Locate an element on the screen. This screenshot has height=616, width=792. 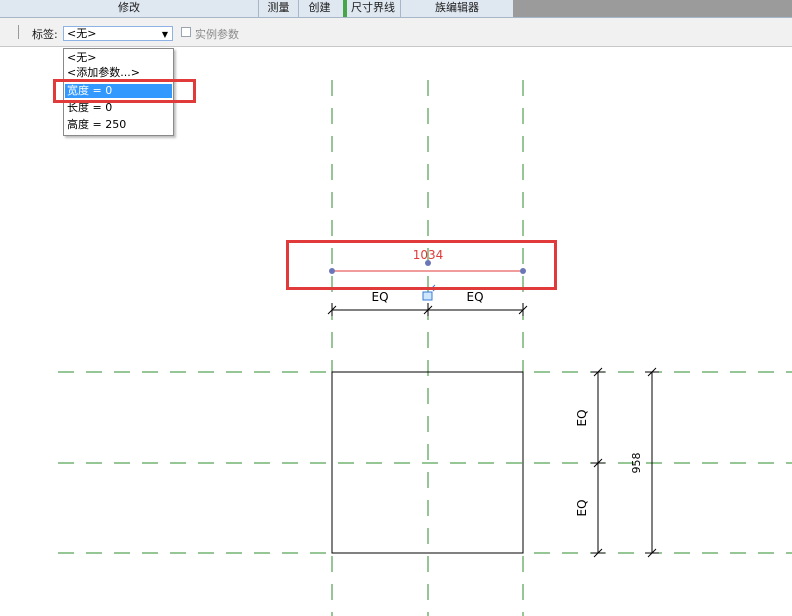
dropdown-item-height: 高度 = 250 is located at coordinates (118, 125).